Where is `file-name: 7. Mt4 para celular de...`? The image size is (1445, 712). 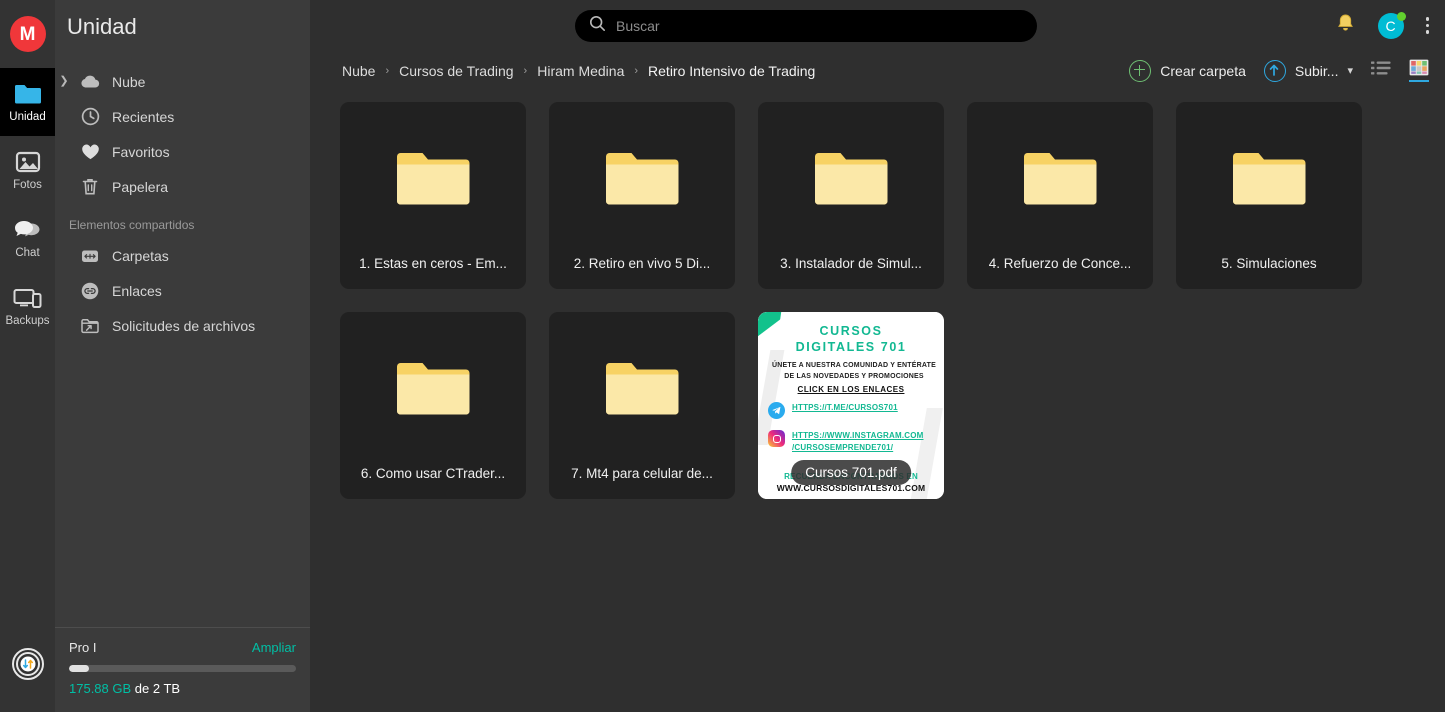 file-name: 7. Mt4 para celular de... is located at coordinates (642, 473).